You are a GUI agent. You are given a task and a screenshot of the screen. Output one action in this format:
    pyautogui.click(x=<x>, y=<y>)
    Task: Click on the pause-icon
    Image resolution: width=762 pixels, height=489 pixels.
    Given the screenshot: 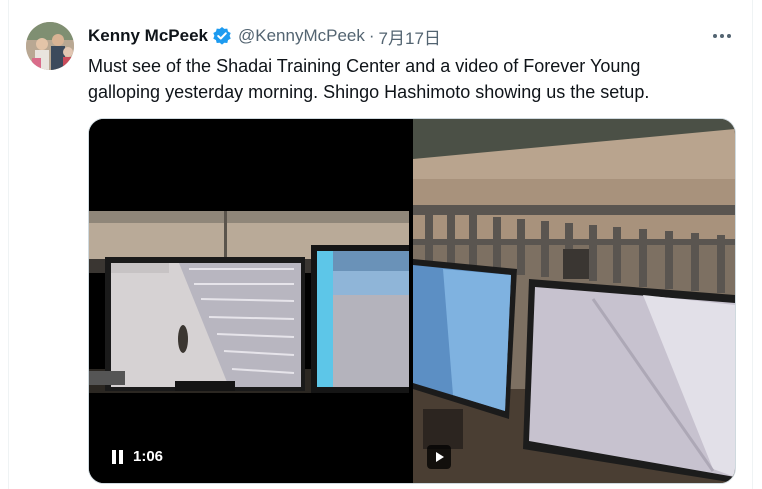 What is the action you would take?
    pyautogui.click(x=118, y=457)
    